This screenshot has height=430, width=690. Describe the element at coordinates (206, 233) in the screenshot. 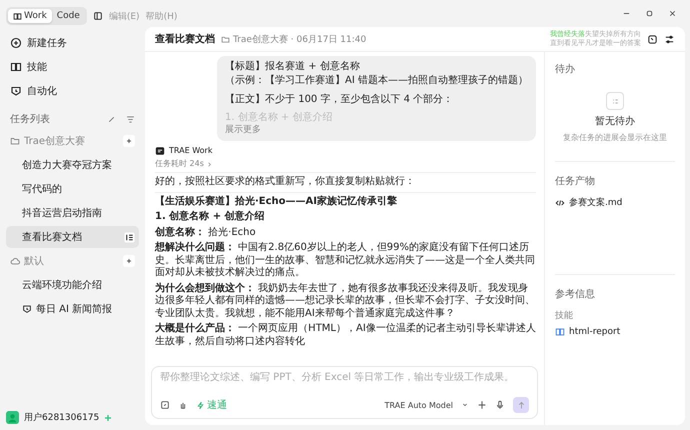

I see `reply-paragraph: 创意名称： 拾光·Echo` at that location.